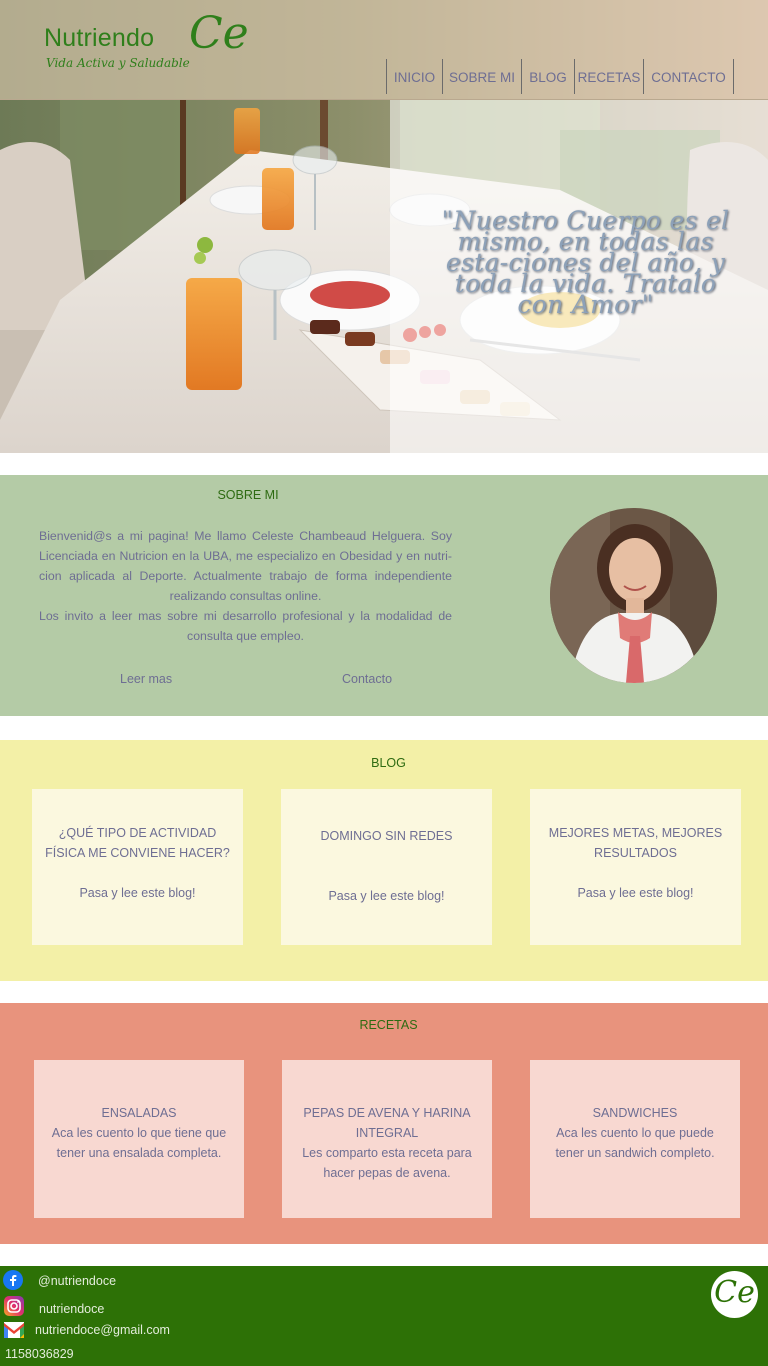  I want to click on blog-card-title: DOMINGO SIN REDES, so click(386, 836).